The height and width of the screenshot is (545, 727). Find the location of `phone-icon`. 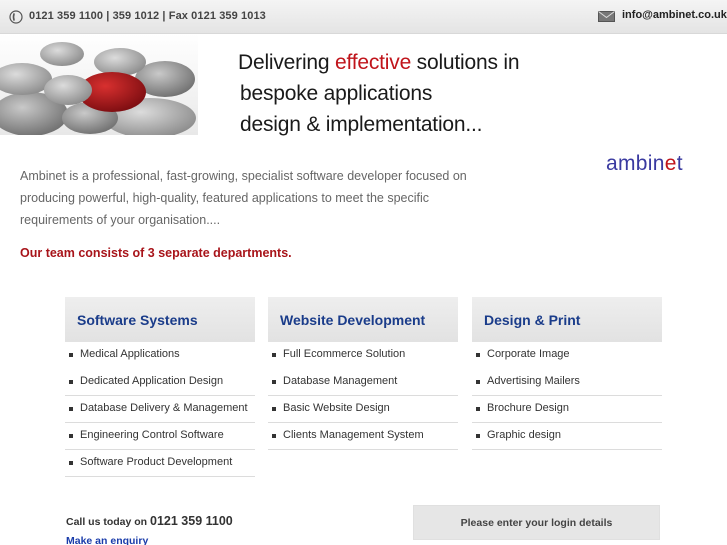

phone-icon is located at coordinates (16, 17).